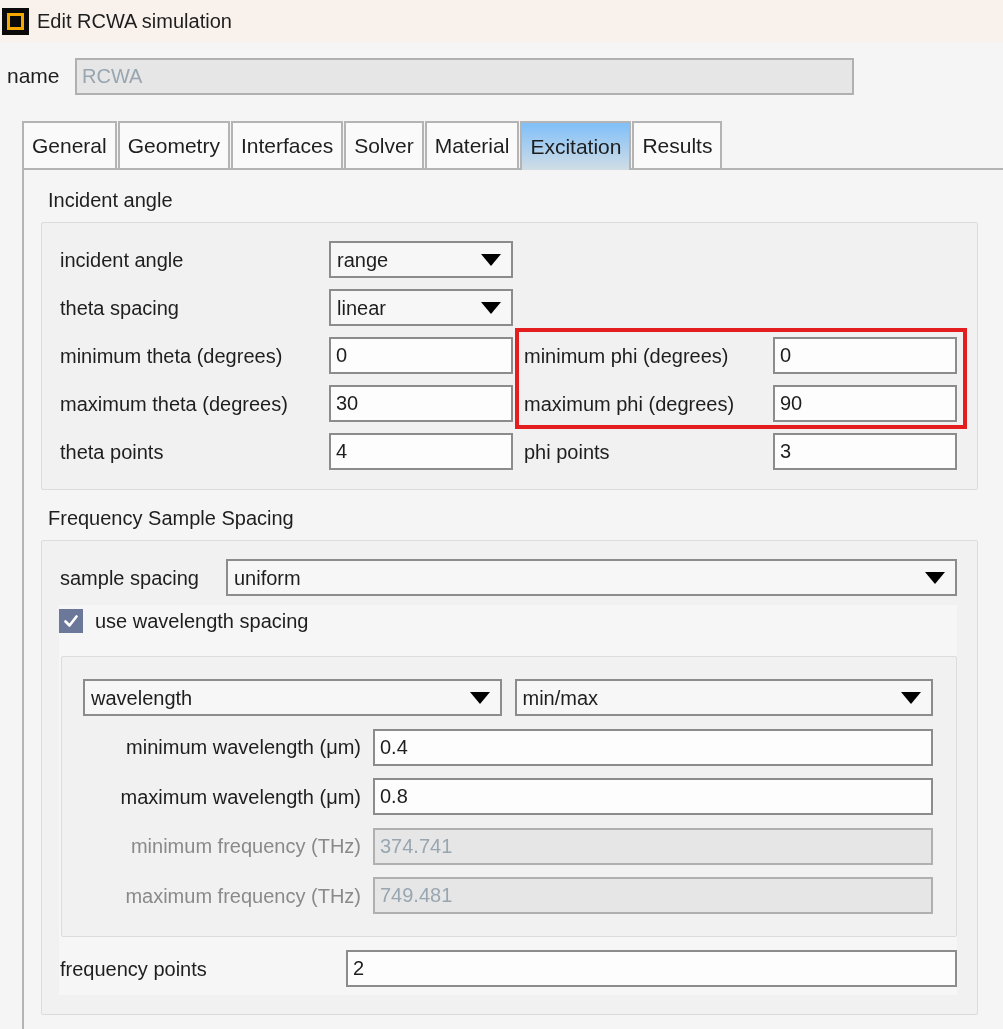 The width and height of the screenshot is (1003, 1029). I want to click on tab: Interfaces, so click(287, 144).